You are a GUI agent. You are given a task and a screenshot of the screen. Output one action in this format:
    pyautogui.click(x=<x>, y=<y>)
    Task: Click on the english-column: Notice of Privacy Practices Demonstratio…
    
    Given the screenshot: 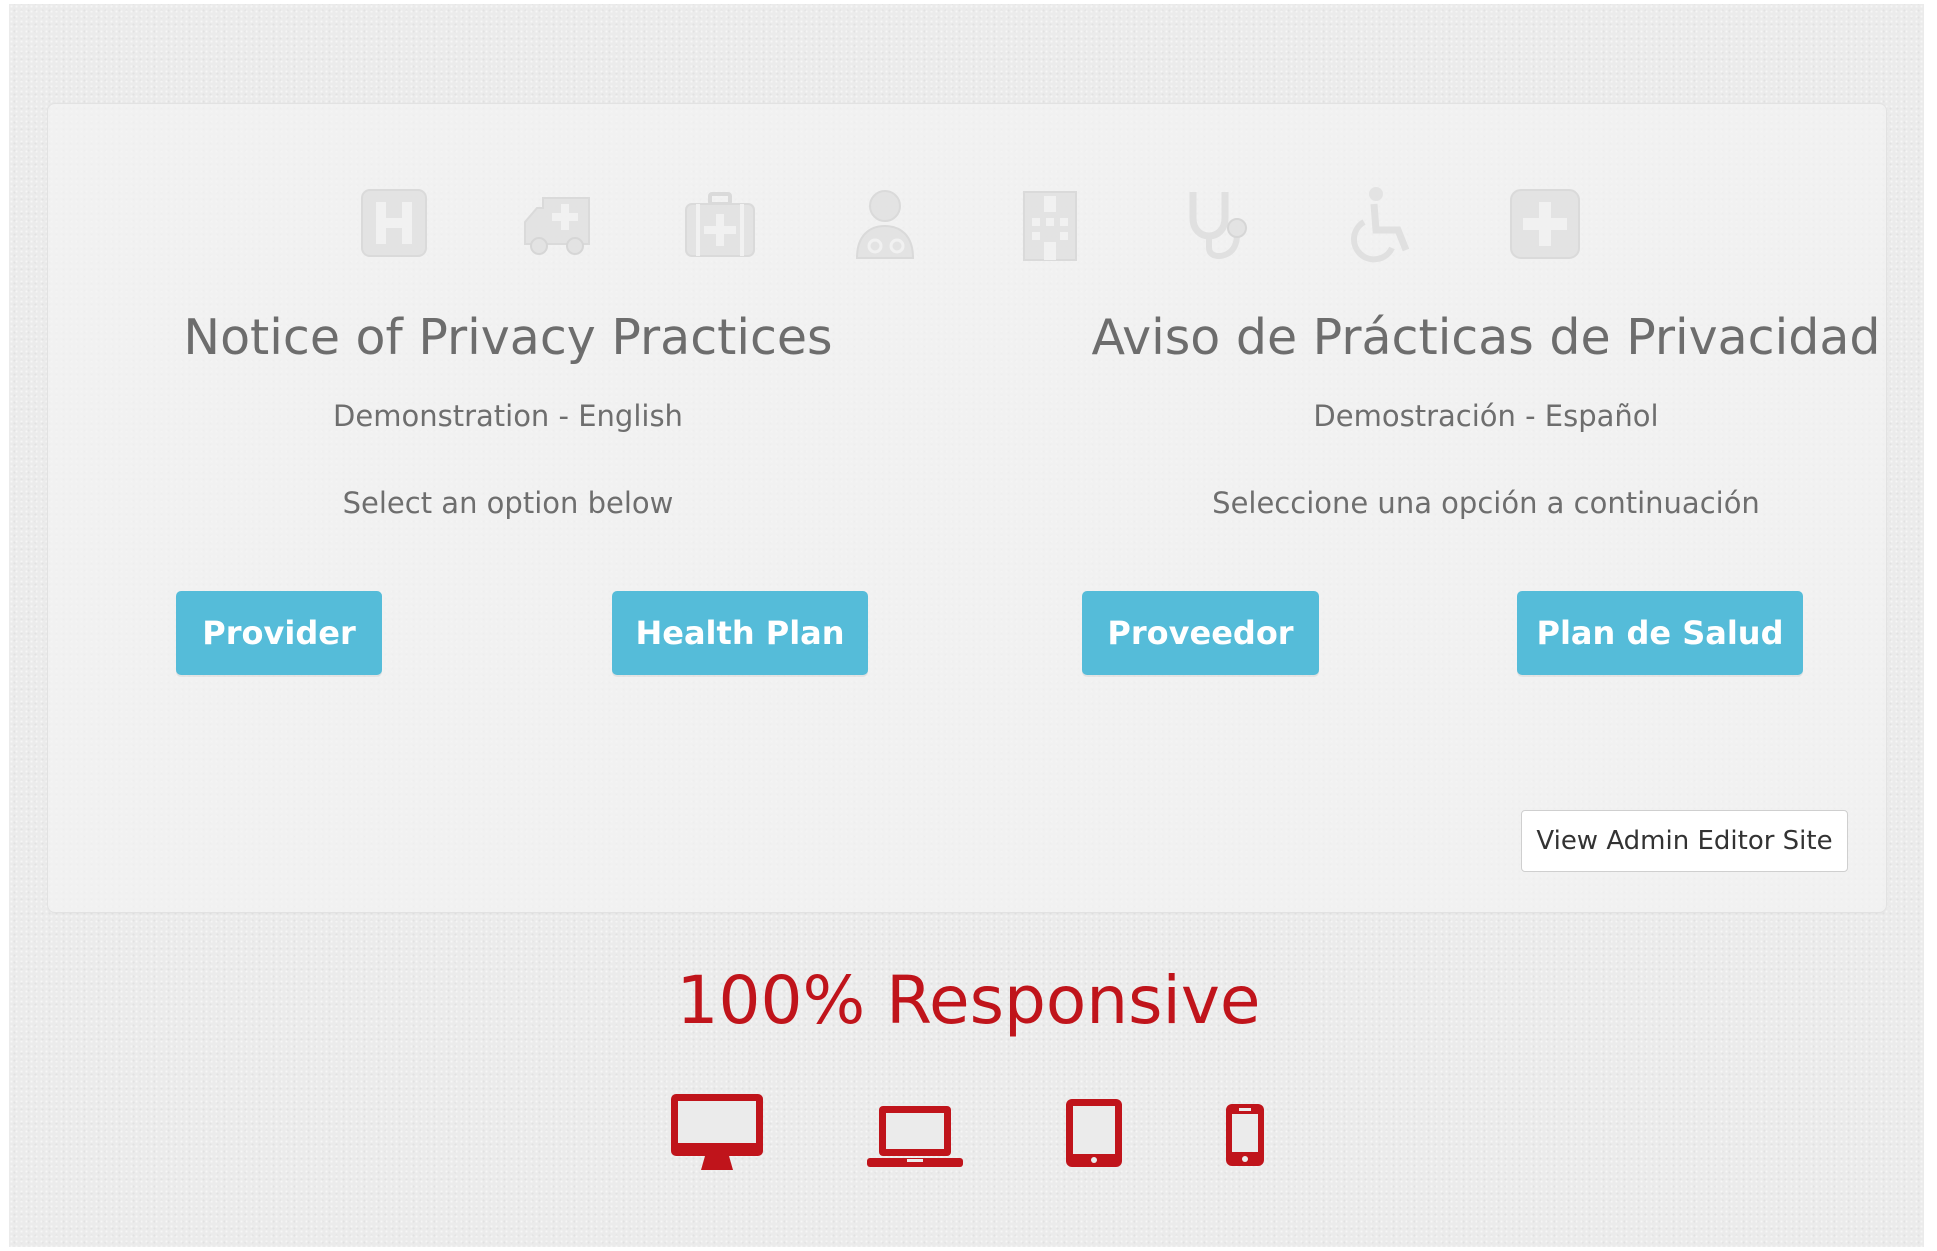 What is the action you would take?
    pyautogui.click(x=508, y=414)
    